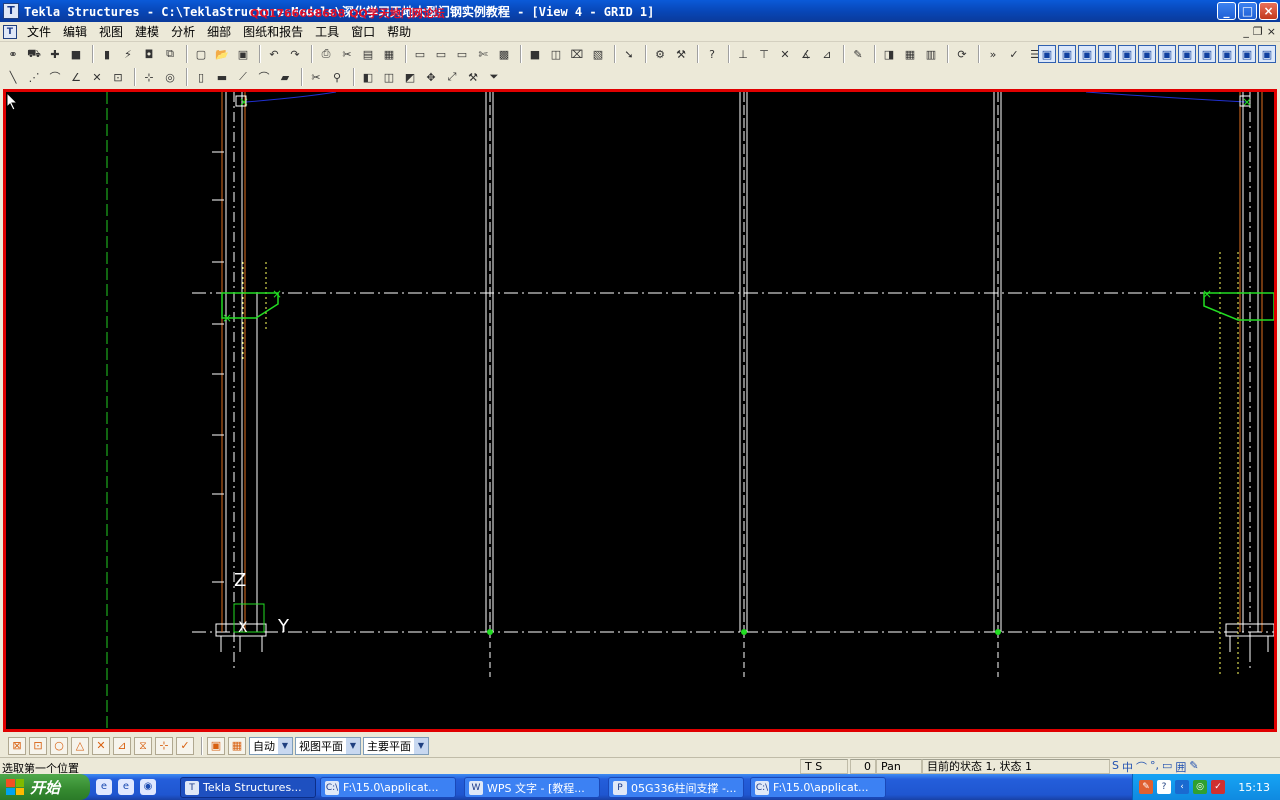  I want to click on start-button: 开始, so click(45, 787).